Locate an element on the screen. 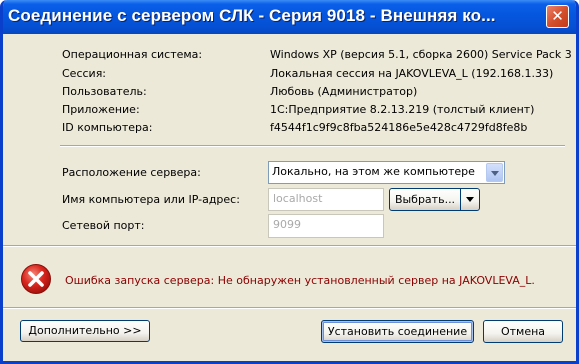 Image resolution: width=579 pixels, height=364 pixels. advanced-button: Дополнительно >> is located at coordinates (85, 331).